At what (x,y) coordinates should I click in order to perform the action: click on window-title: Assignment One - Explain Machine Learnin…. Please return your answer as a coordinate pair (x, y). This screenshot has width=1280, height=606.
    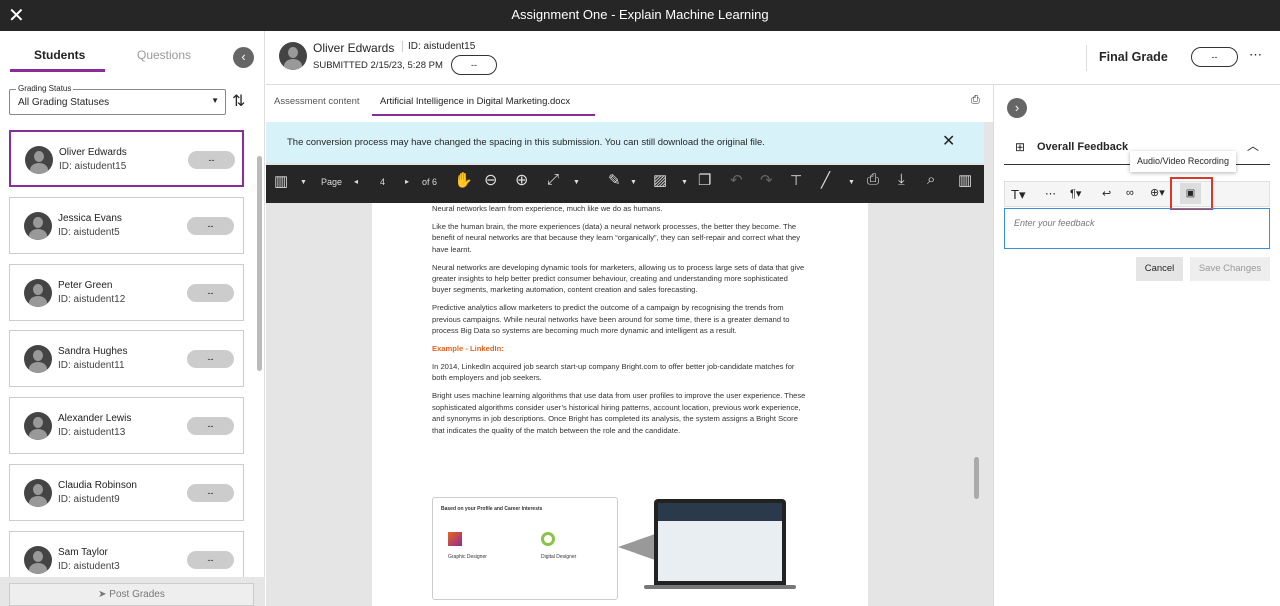
    Looking at the image, I should click on (640, 14).